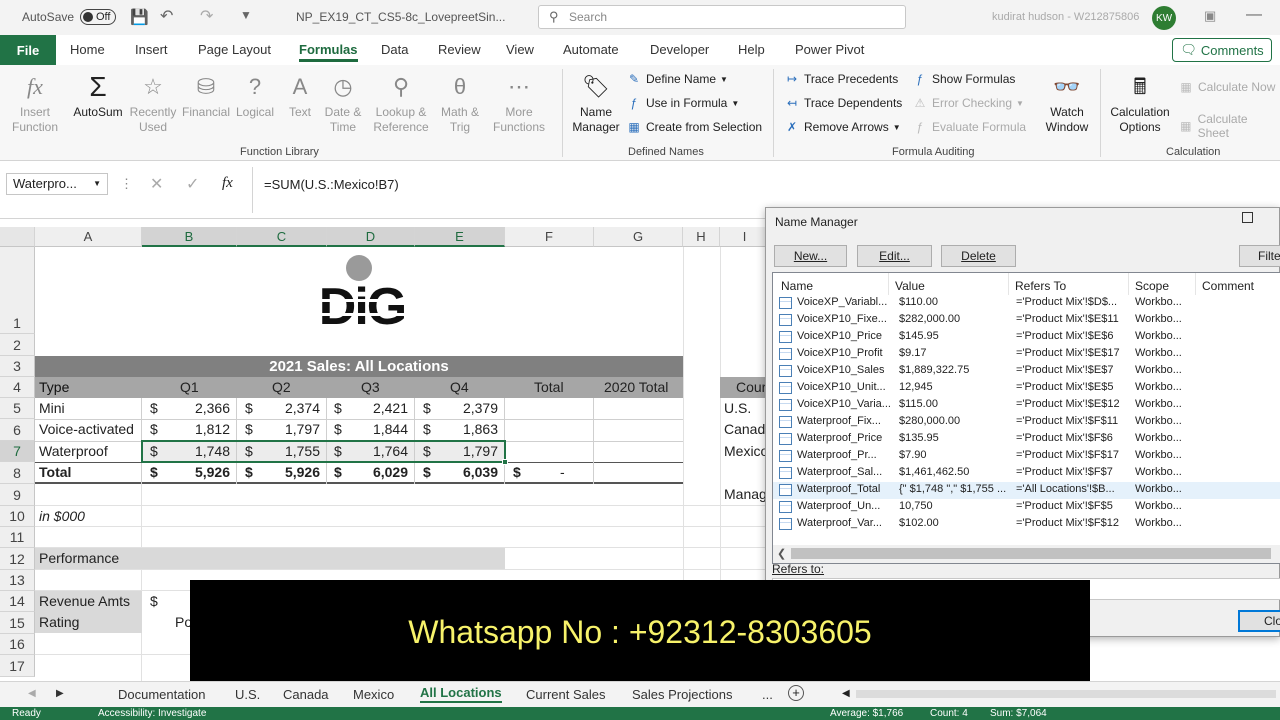  Describe the element at coordinates (247, 694) in the screenshot. I see `sheet-tab-us: U.S.` at that location.